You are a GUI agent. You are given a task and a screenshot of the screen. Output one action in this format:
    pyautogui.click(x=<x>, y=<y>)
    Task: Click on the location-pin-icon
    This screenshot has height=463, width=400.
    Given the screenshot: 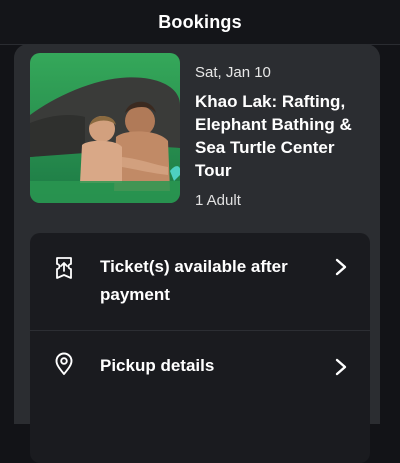 What is the action you would take?
    pyautogui.click(x=64, y=364)
    